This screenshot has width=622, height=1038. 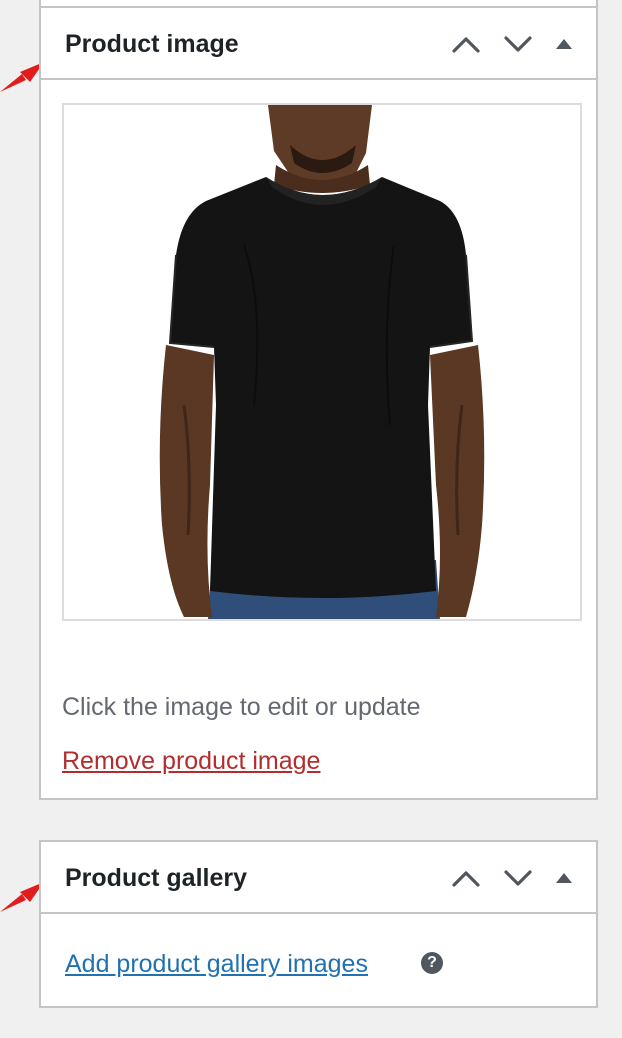 I want to click on product-gallery-header-actions, so click(x=512, y=878).